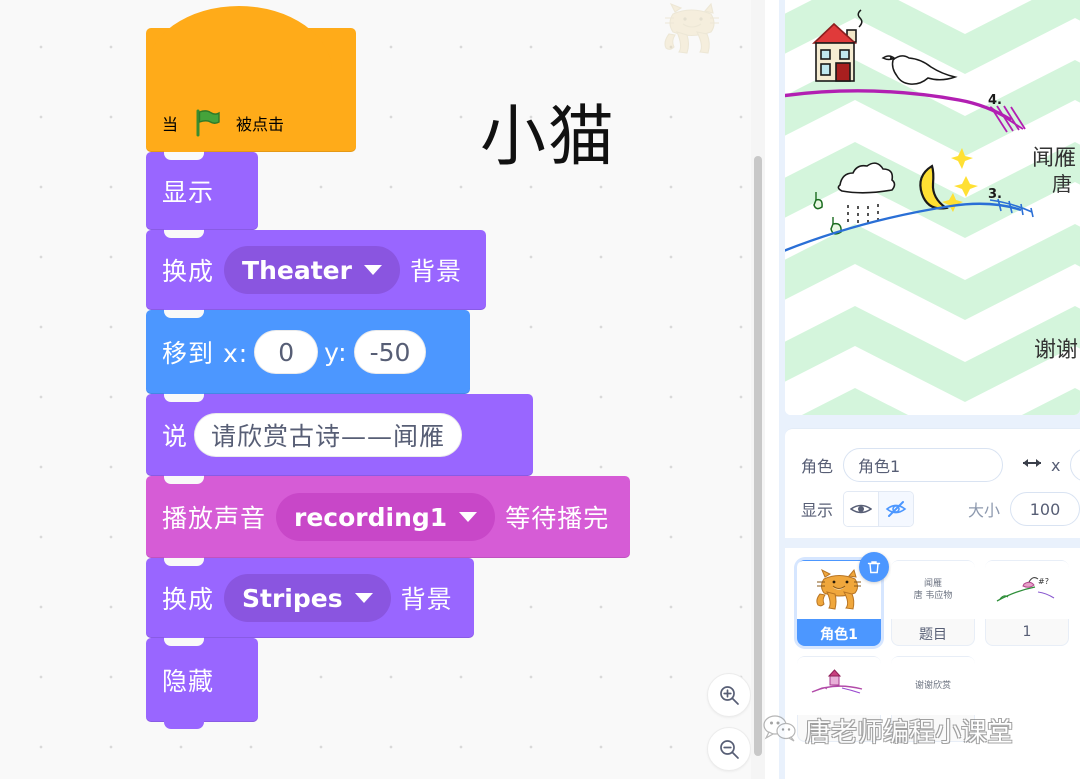 The height and width of the screenshot is (779, 1080). I want to click on sprite-x-label: x, so click(1056, 465).